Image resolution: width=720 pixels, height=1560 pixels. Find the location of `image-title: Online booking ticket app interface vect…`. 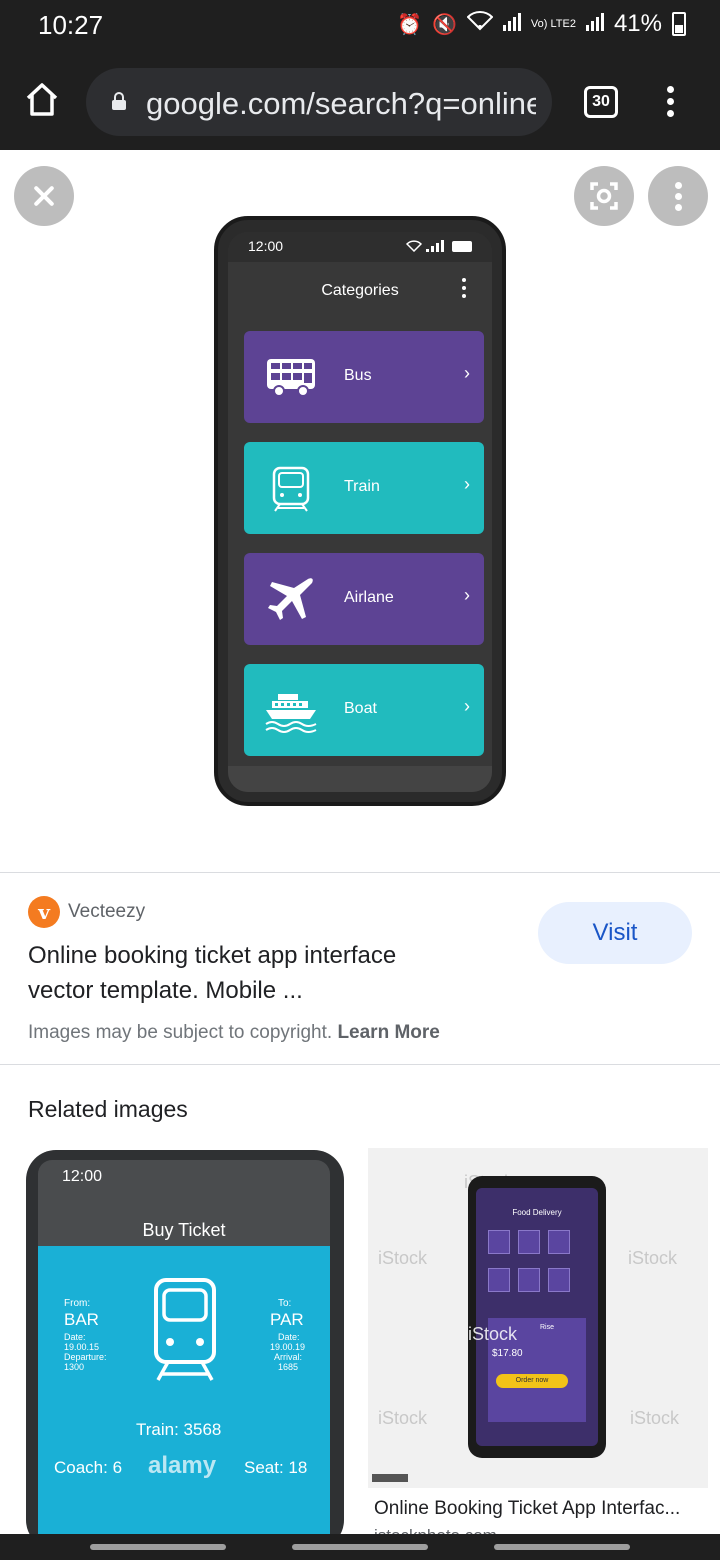

image-title: Online booking ticket app interface vect… is located at coordinates (263, 973).